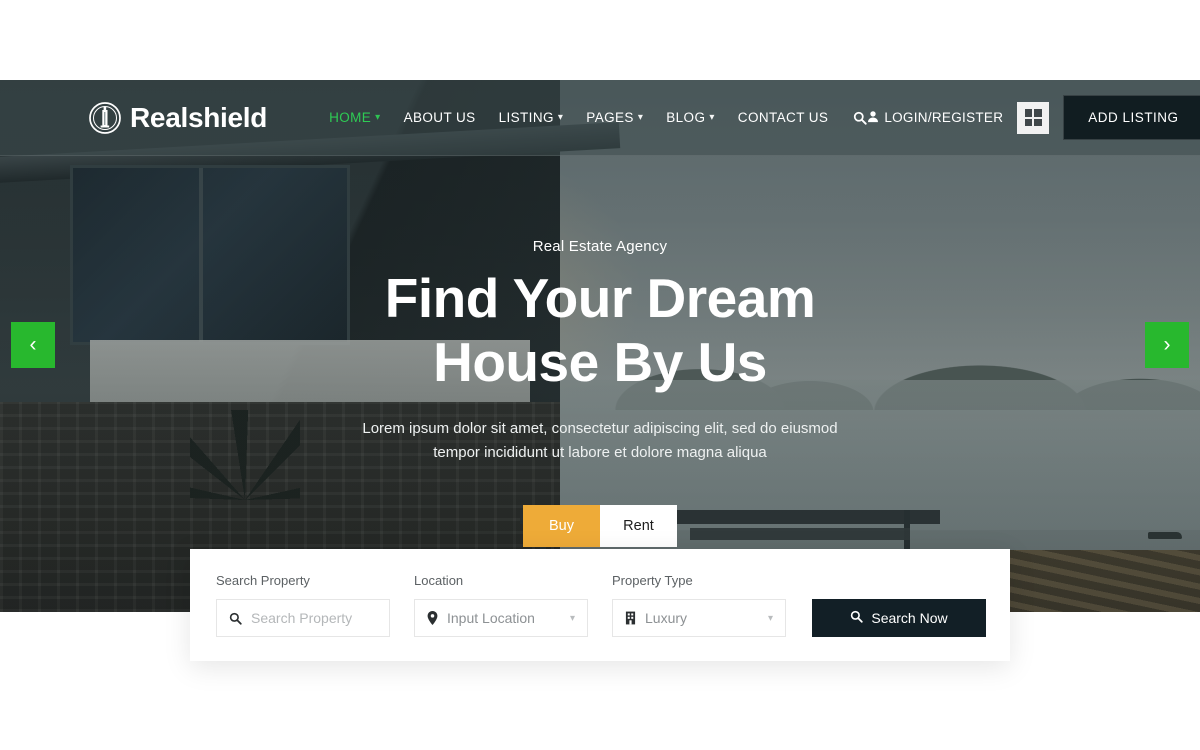  Describe the element at coordinates (909, 618) in the screenshot. I see `search-now-label: Search Now` at that location.